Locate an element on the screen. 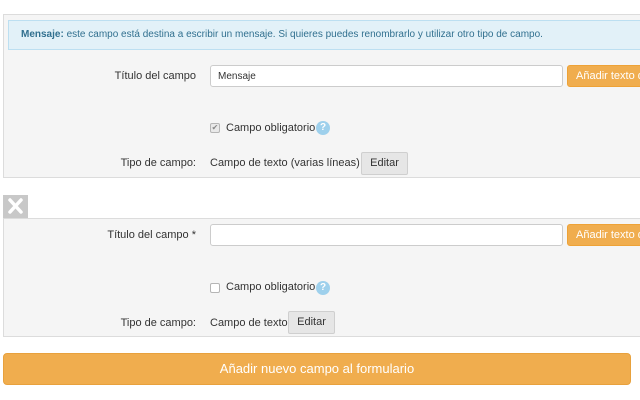 This screenshot has width=640, height=400. remove-field-button is located at coordinates (15, 206).